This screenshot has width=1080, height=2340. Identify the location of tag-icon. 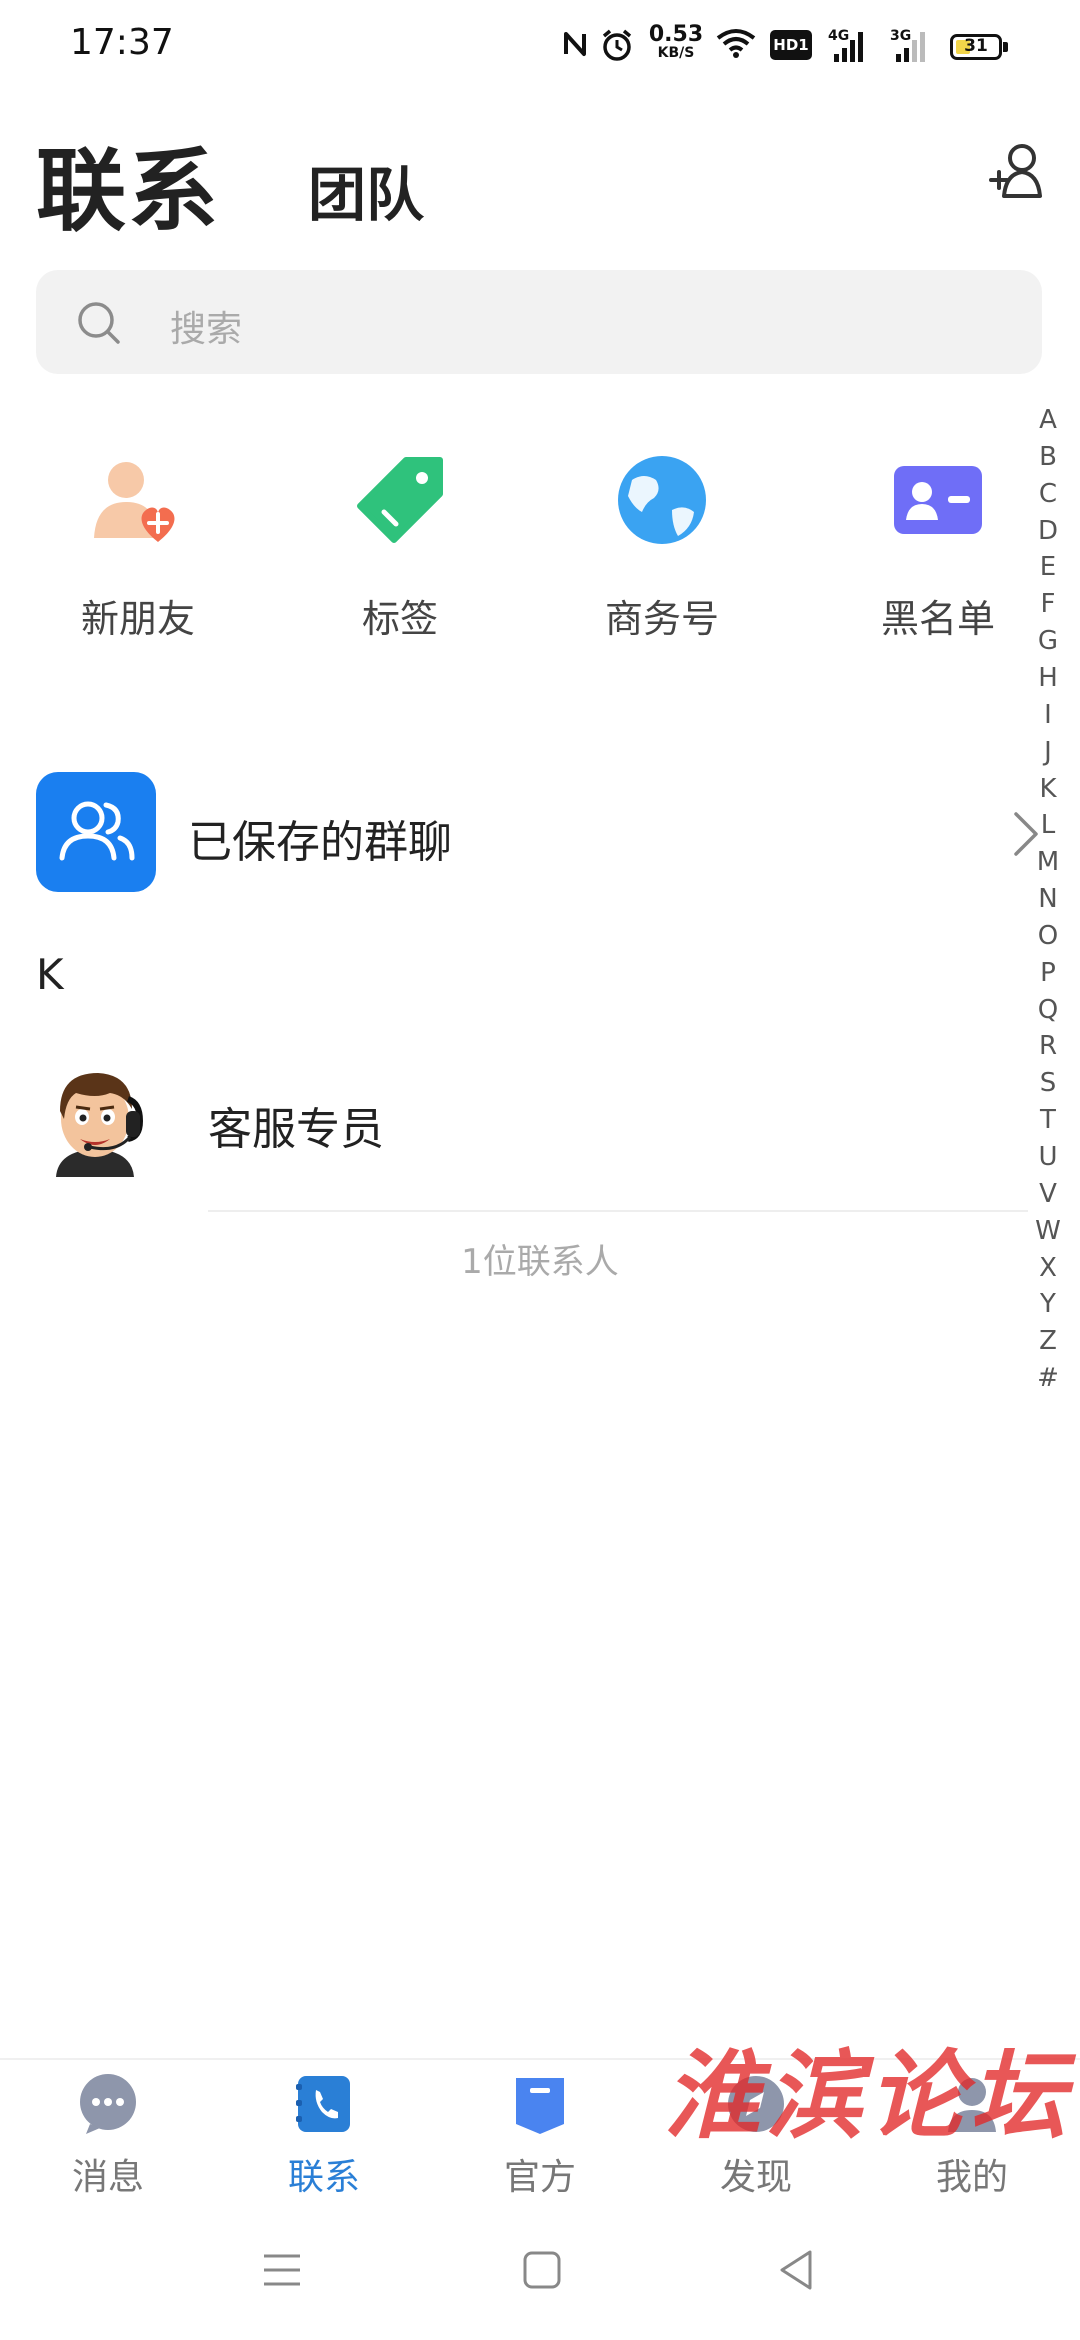
(400, 500).